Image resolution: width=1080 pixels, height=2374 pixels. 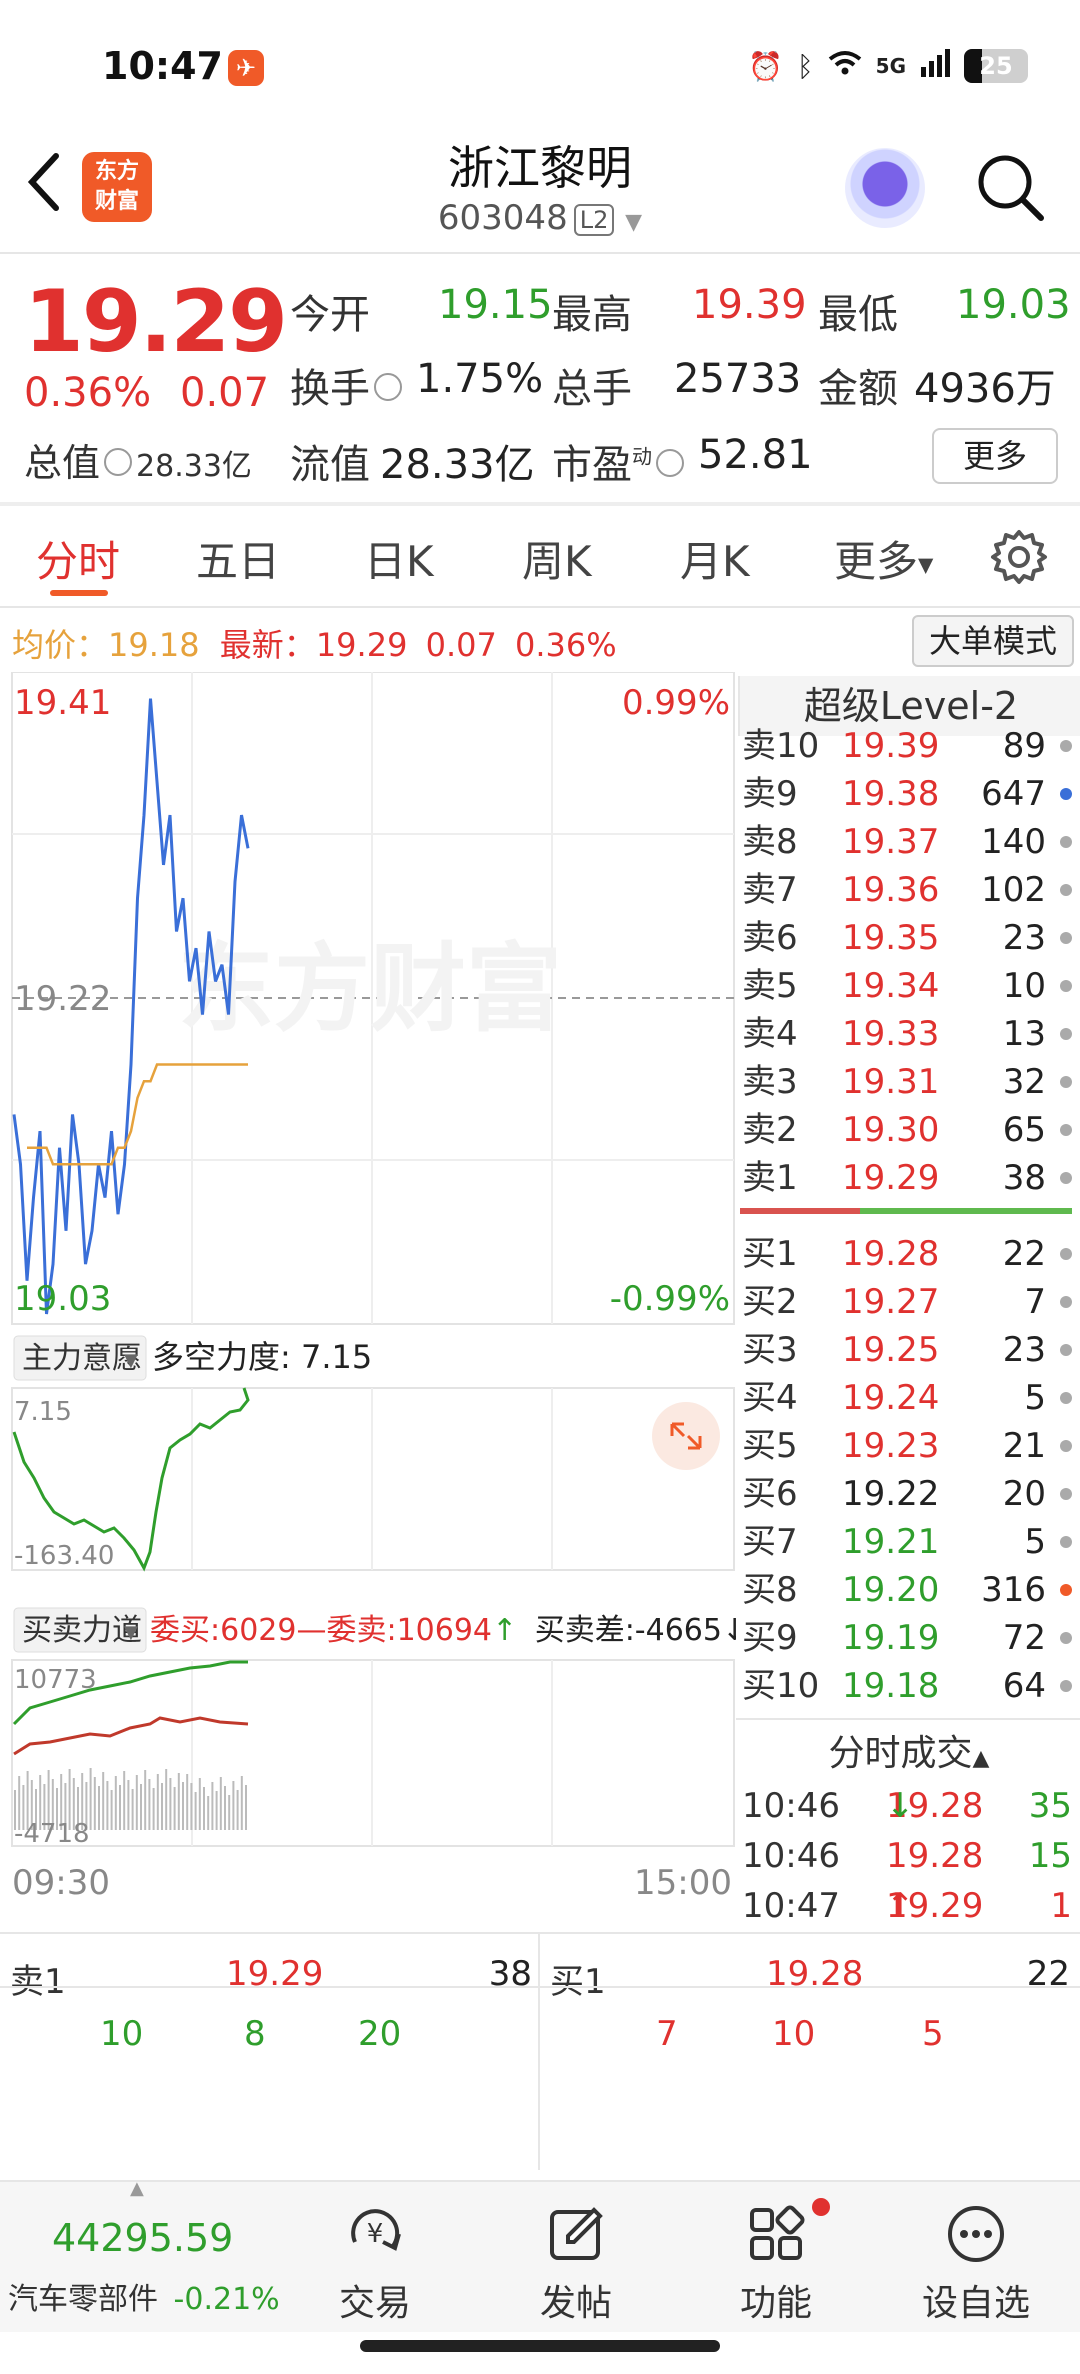 I want to click on bid-row: 买9 19.19 72, so click(x=910, y=1638).